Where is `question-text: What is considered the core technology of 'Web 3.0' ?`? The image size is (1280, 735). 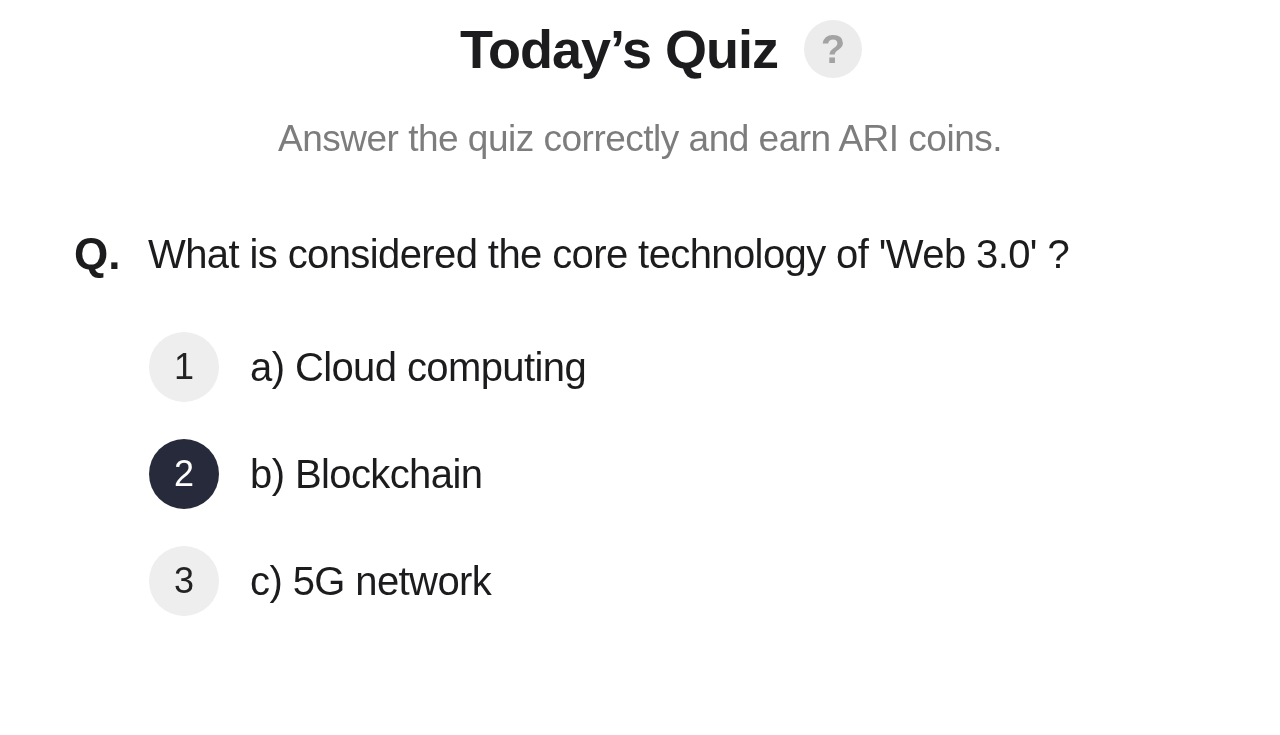
question-text: What is considered the core technology of 'Web 3.0' ? is located at coordinates (609, 254).